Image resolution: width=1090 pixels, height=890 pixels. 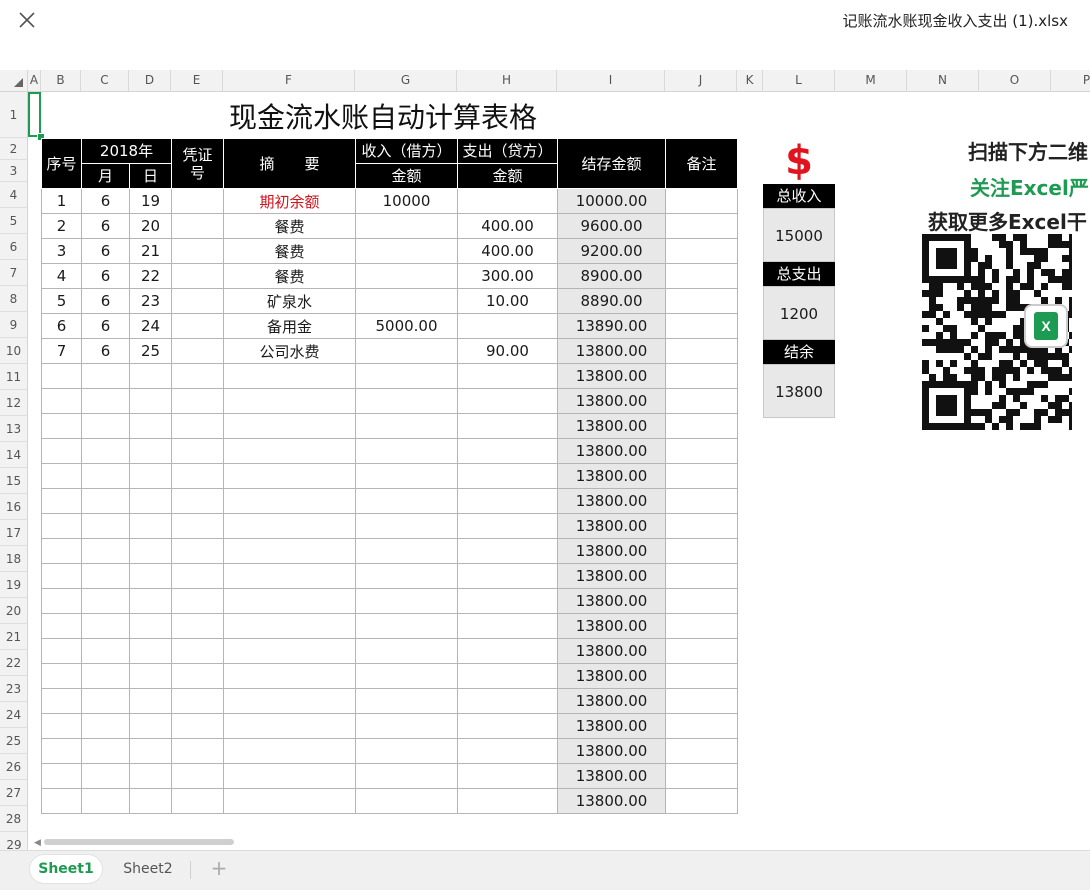 I want to click on row-header-6: 6, so click(x=13, y=247).